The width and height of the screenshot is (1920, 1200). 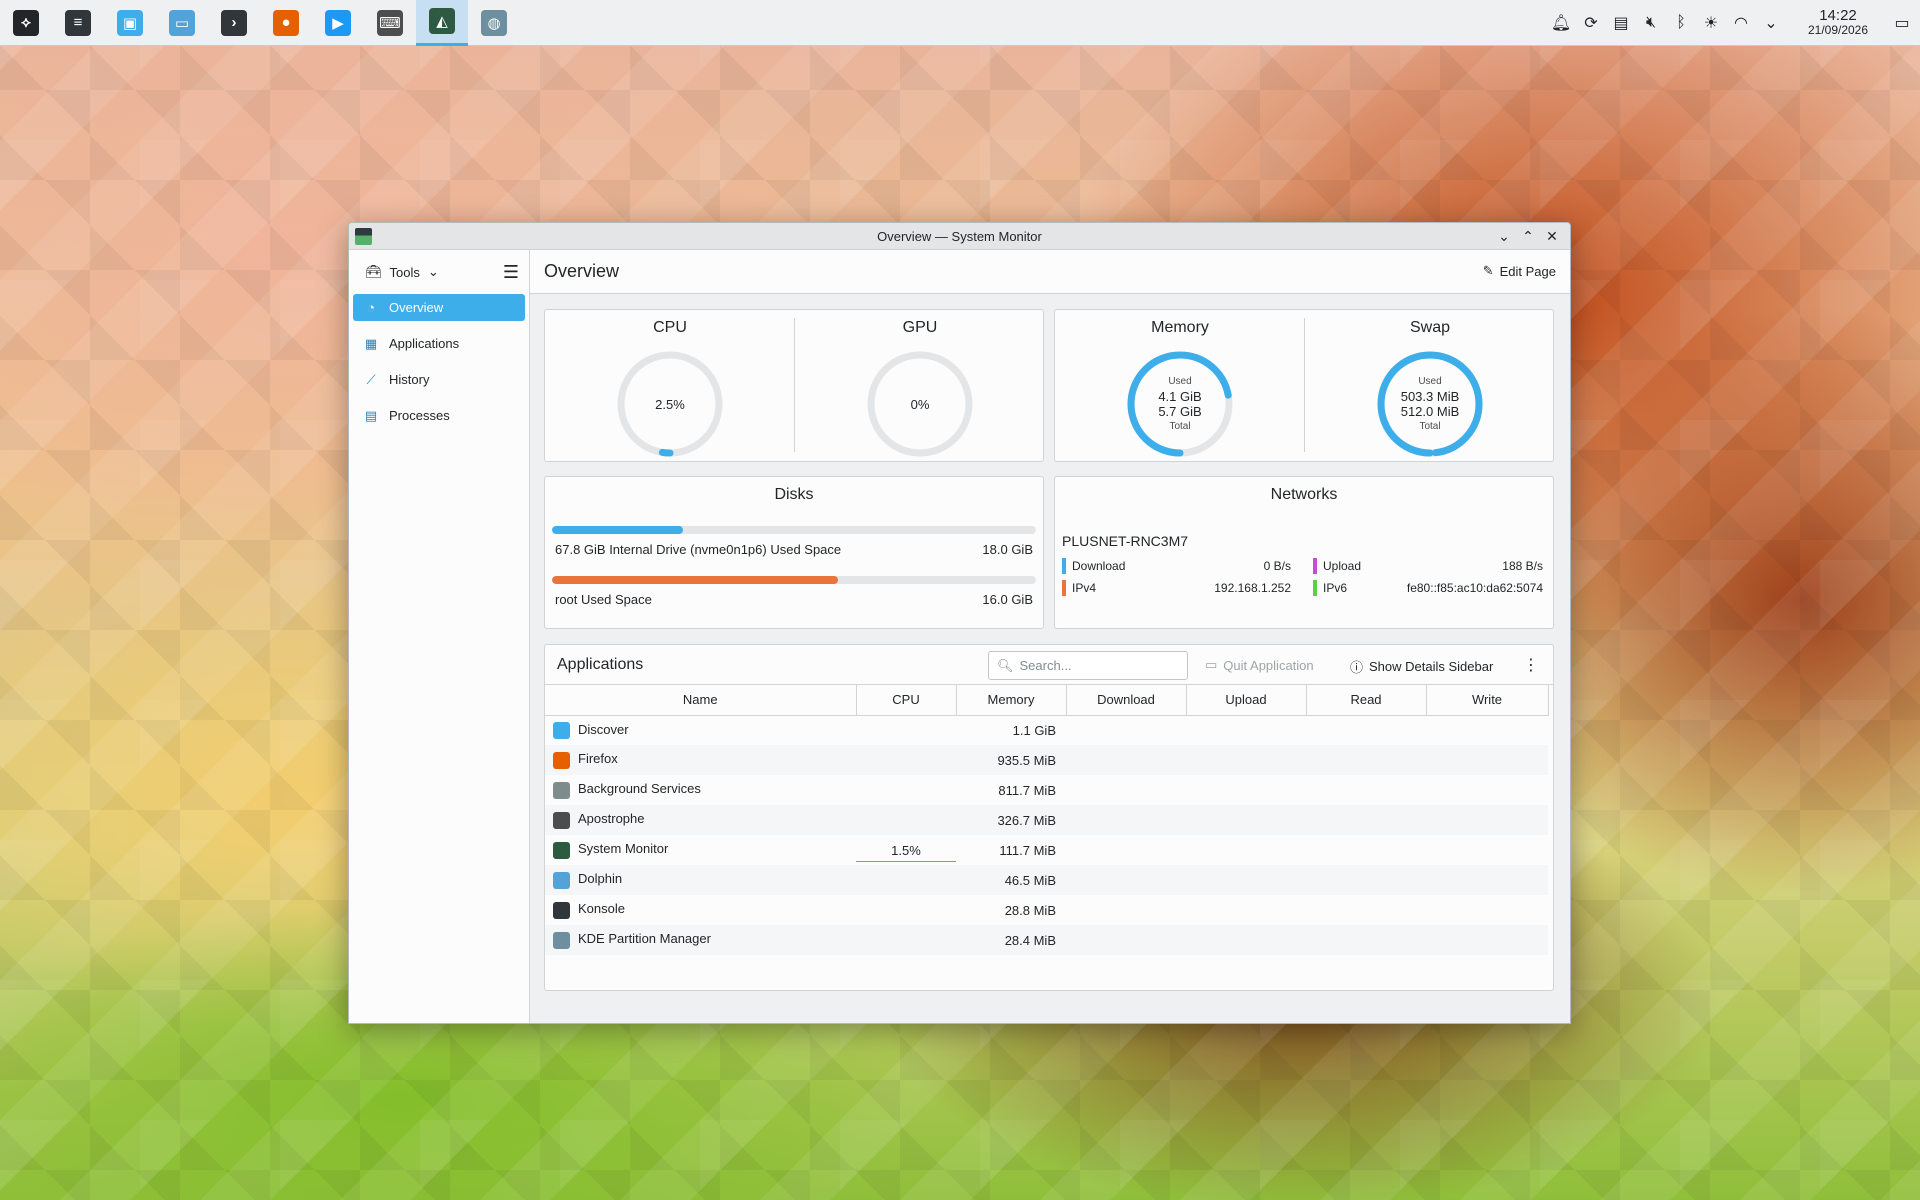 What do you see at coordinates (363, 236) in the screenshot?
I see `system-monitor-icon` at bounding box center [363, 236].